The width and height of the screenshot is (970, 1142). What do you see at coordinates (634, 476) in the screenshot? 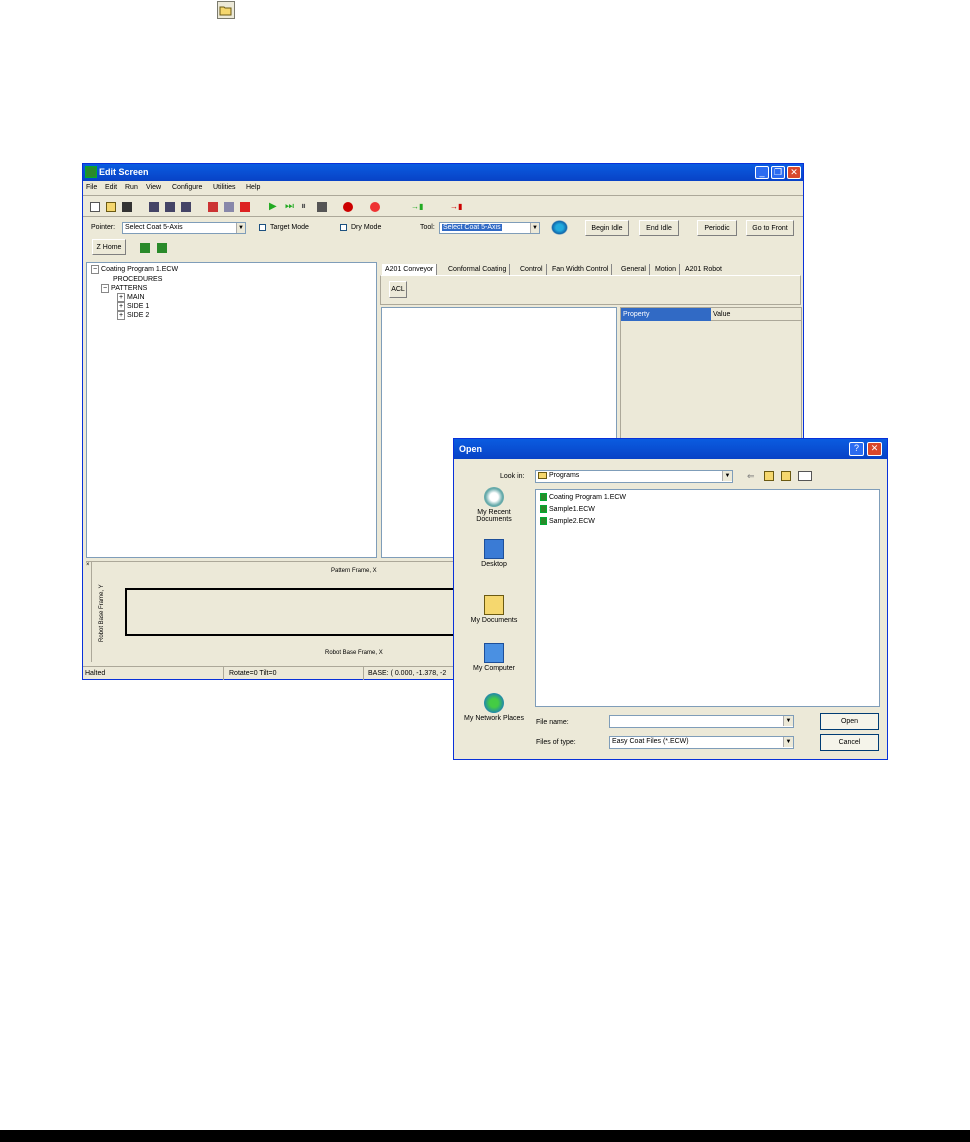
I see `look-in-select: Programs ▼` at bounding box center [634, 476].